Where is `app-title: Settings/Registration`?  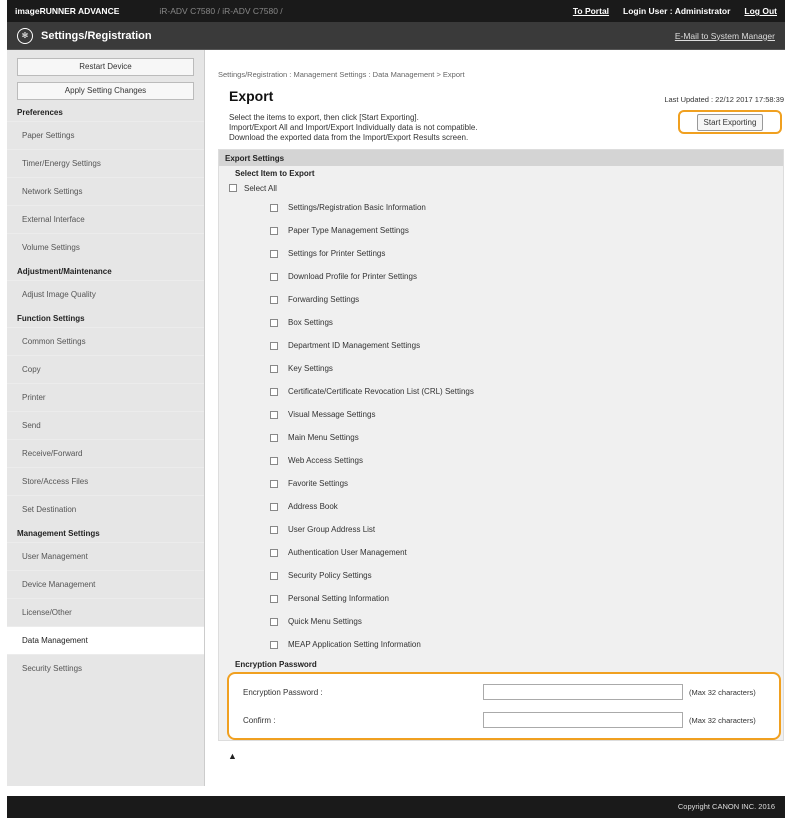
app-title: Settings/Registration is located at coordinates (96, 35).